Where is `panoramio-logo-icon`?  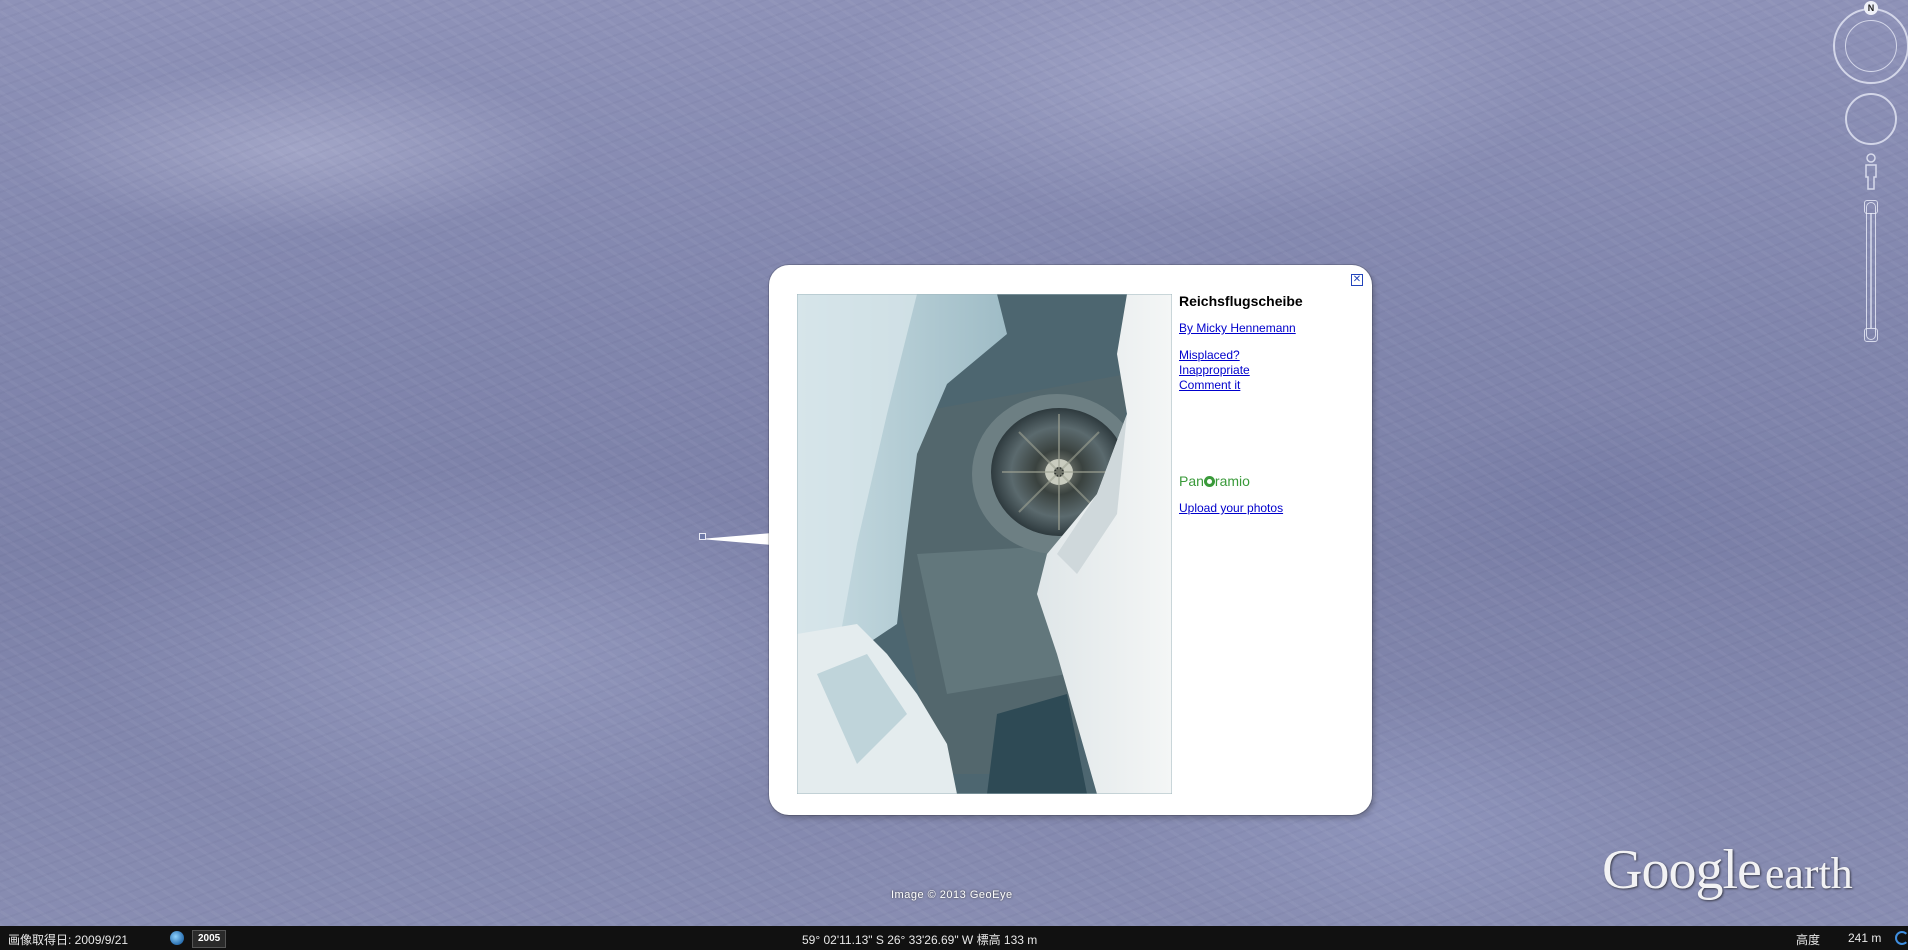 panoramio-logo-icon is located at coordinates (1209, 481).